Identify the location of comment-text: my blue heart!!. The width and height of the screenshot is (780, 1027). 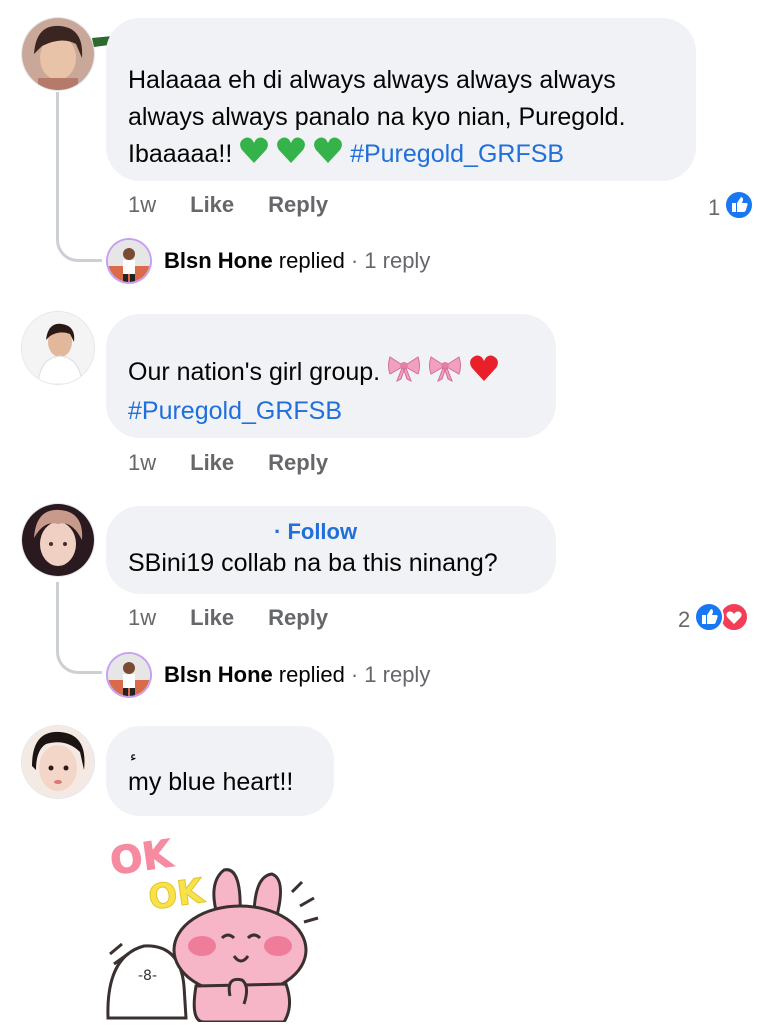
(211, 782).